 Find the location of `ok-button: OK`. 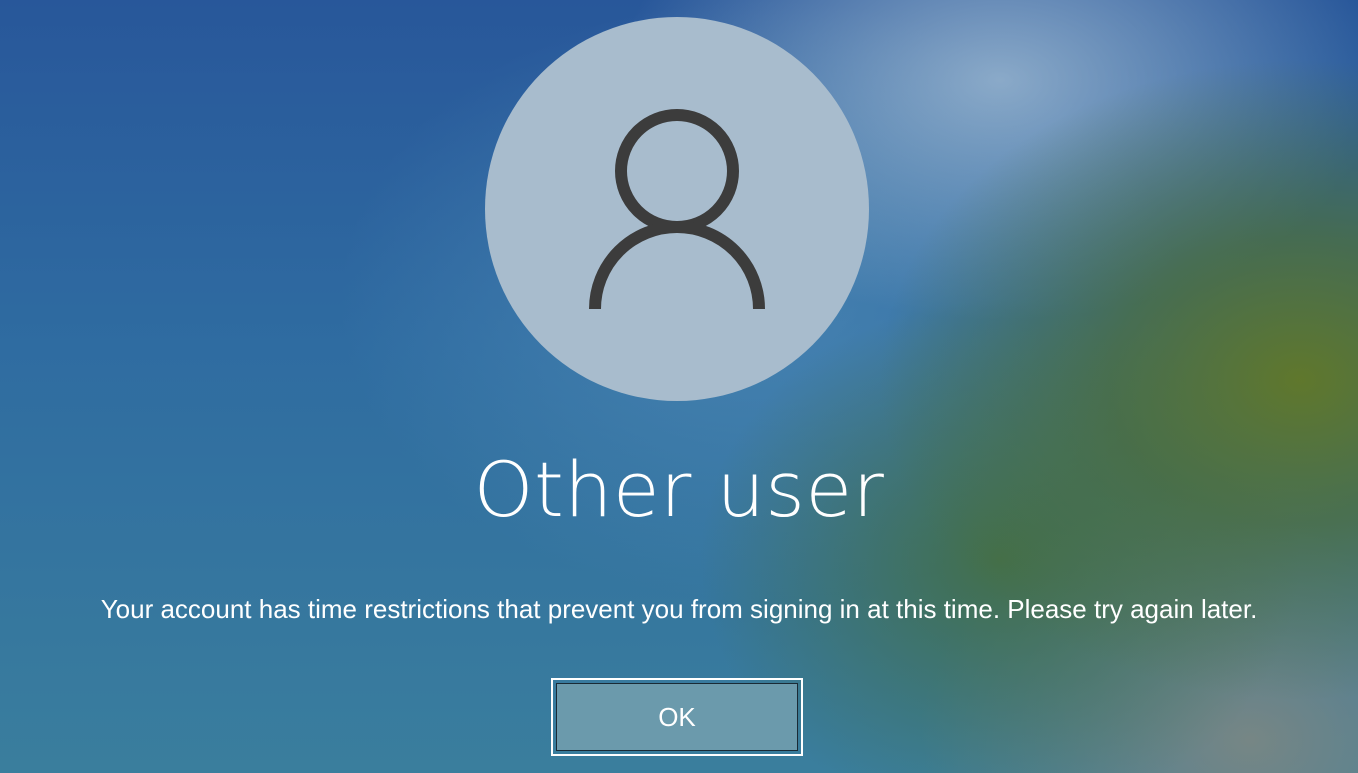

ok-button: OK is located at coordinates (677, 717).